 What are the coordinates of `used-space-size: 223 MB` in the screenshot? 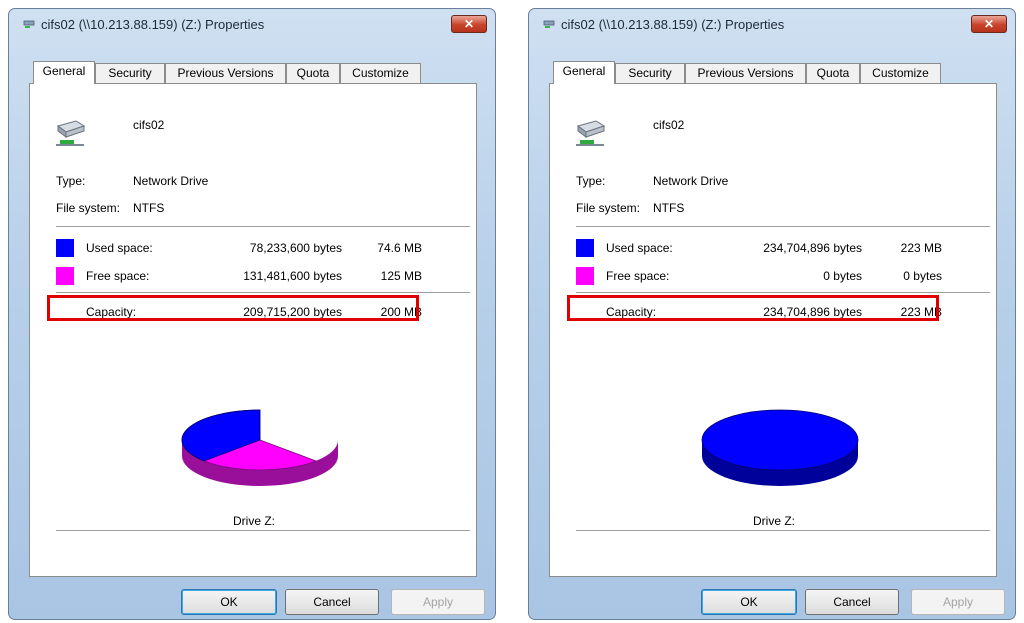 It's located at (921, 248).